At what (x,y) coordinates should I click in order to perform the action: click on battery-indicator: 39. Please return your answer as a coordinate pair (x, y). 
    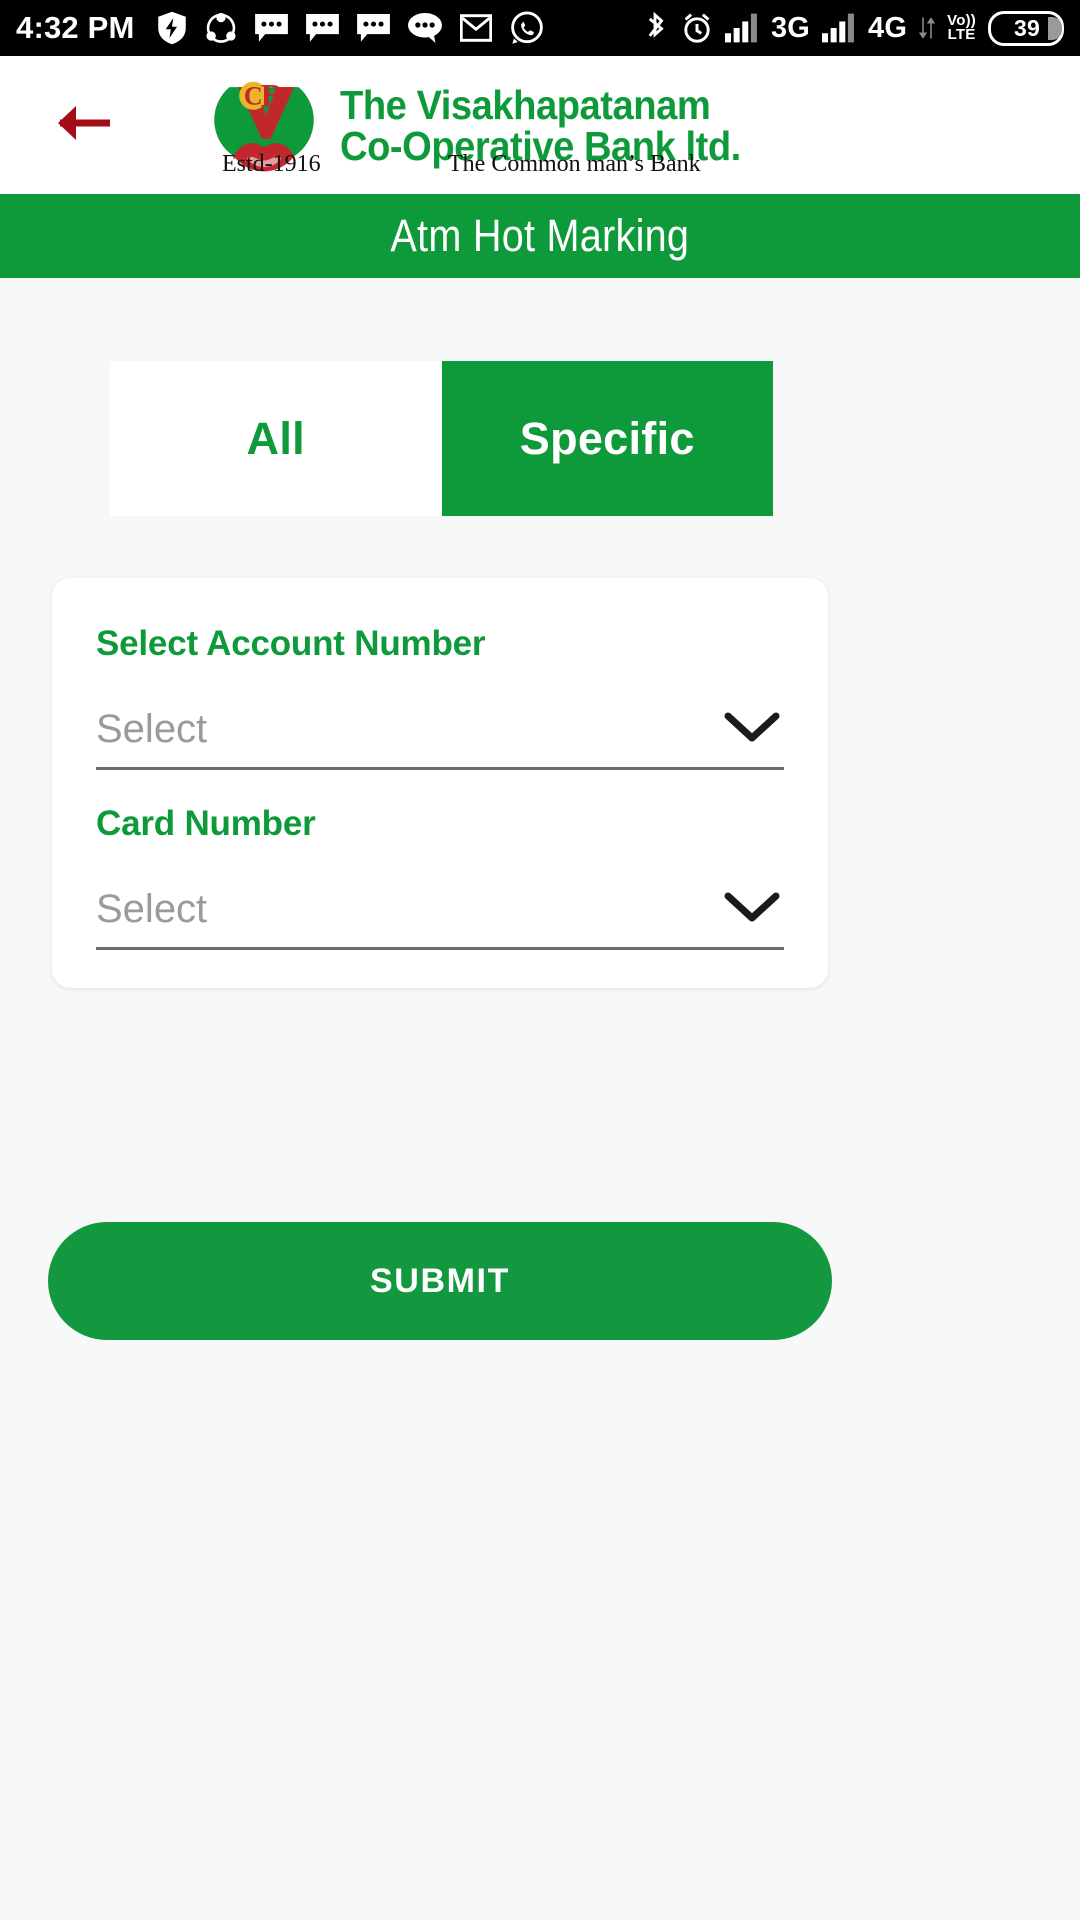
    Looking at the image, I should click on (1026, 28).